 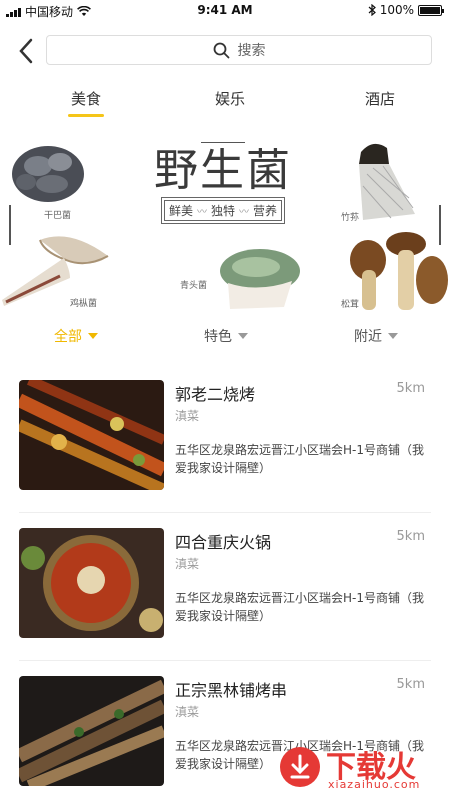 I want to click on watermark-url: xiazaihuo.com, so click(x=374, y=784).